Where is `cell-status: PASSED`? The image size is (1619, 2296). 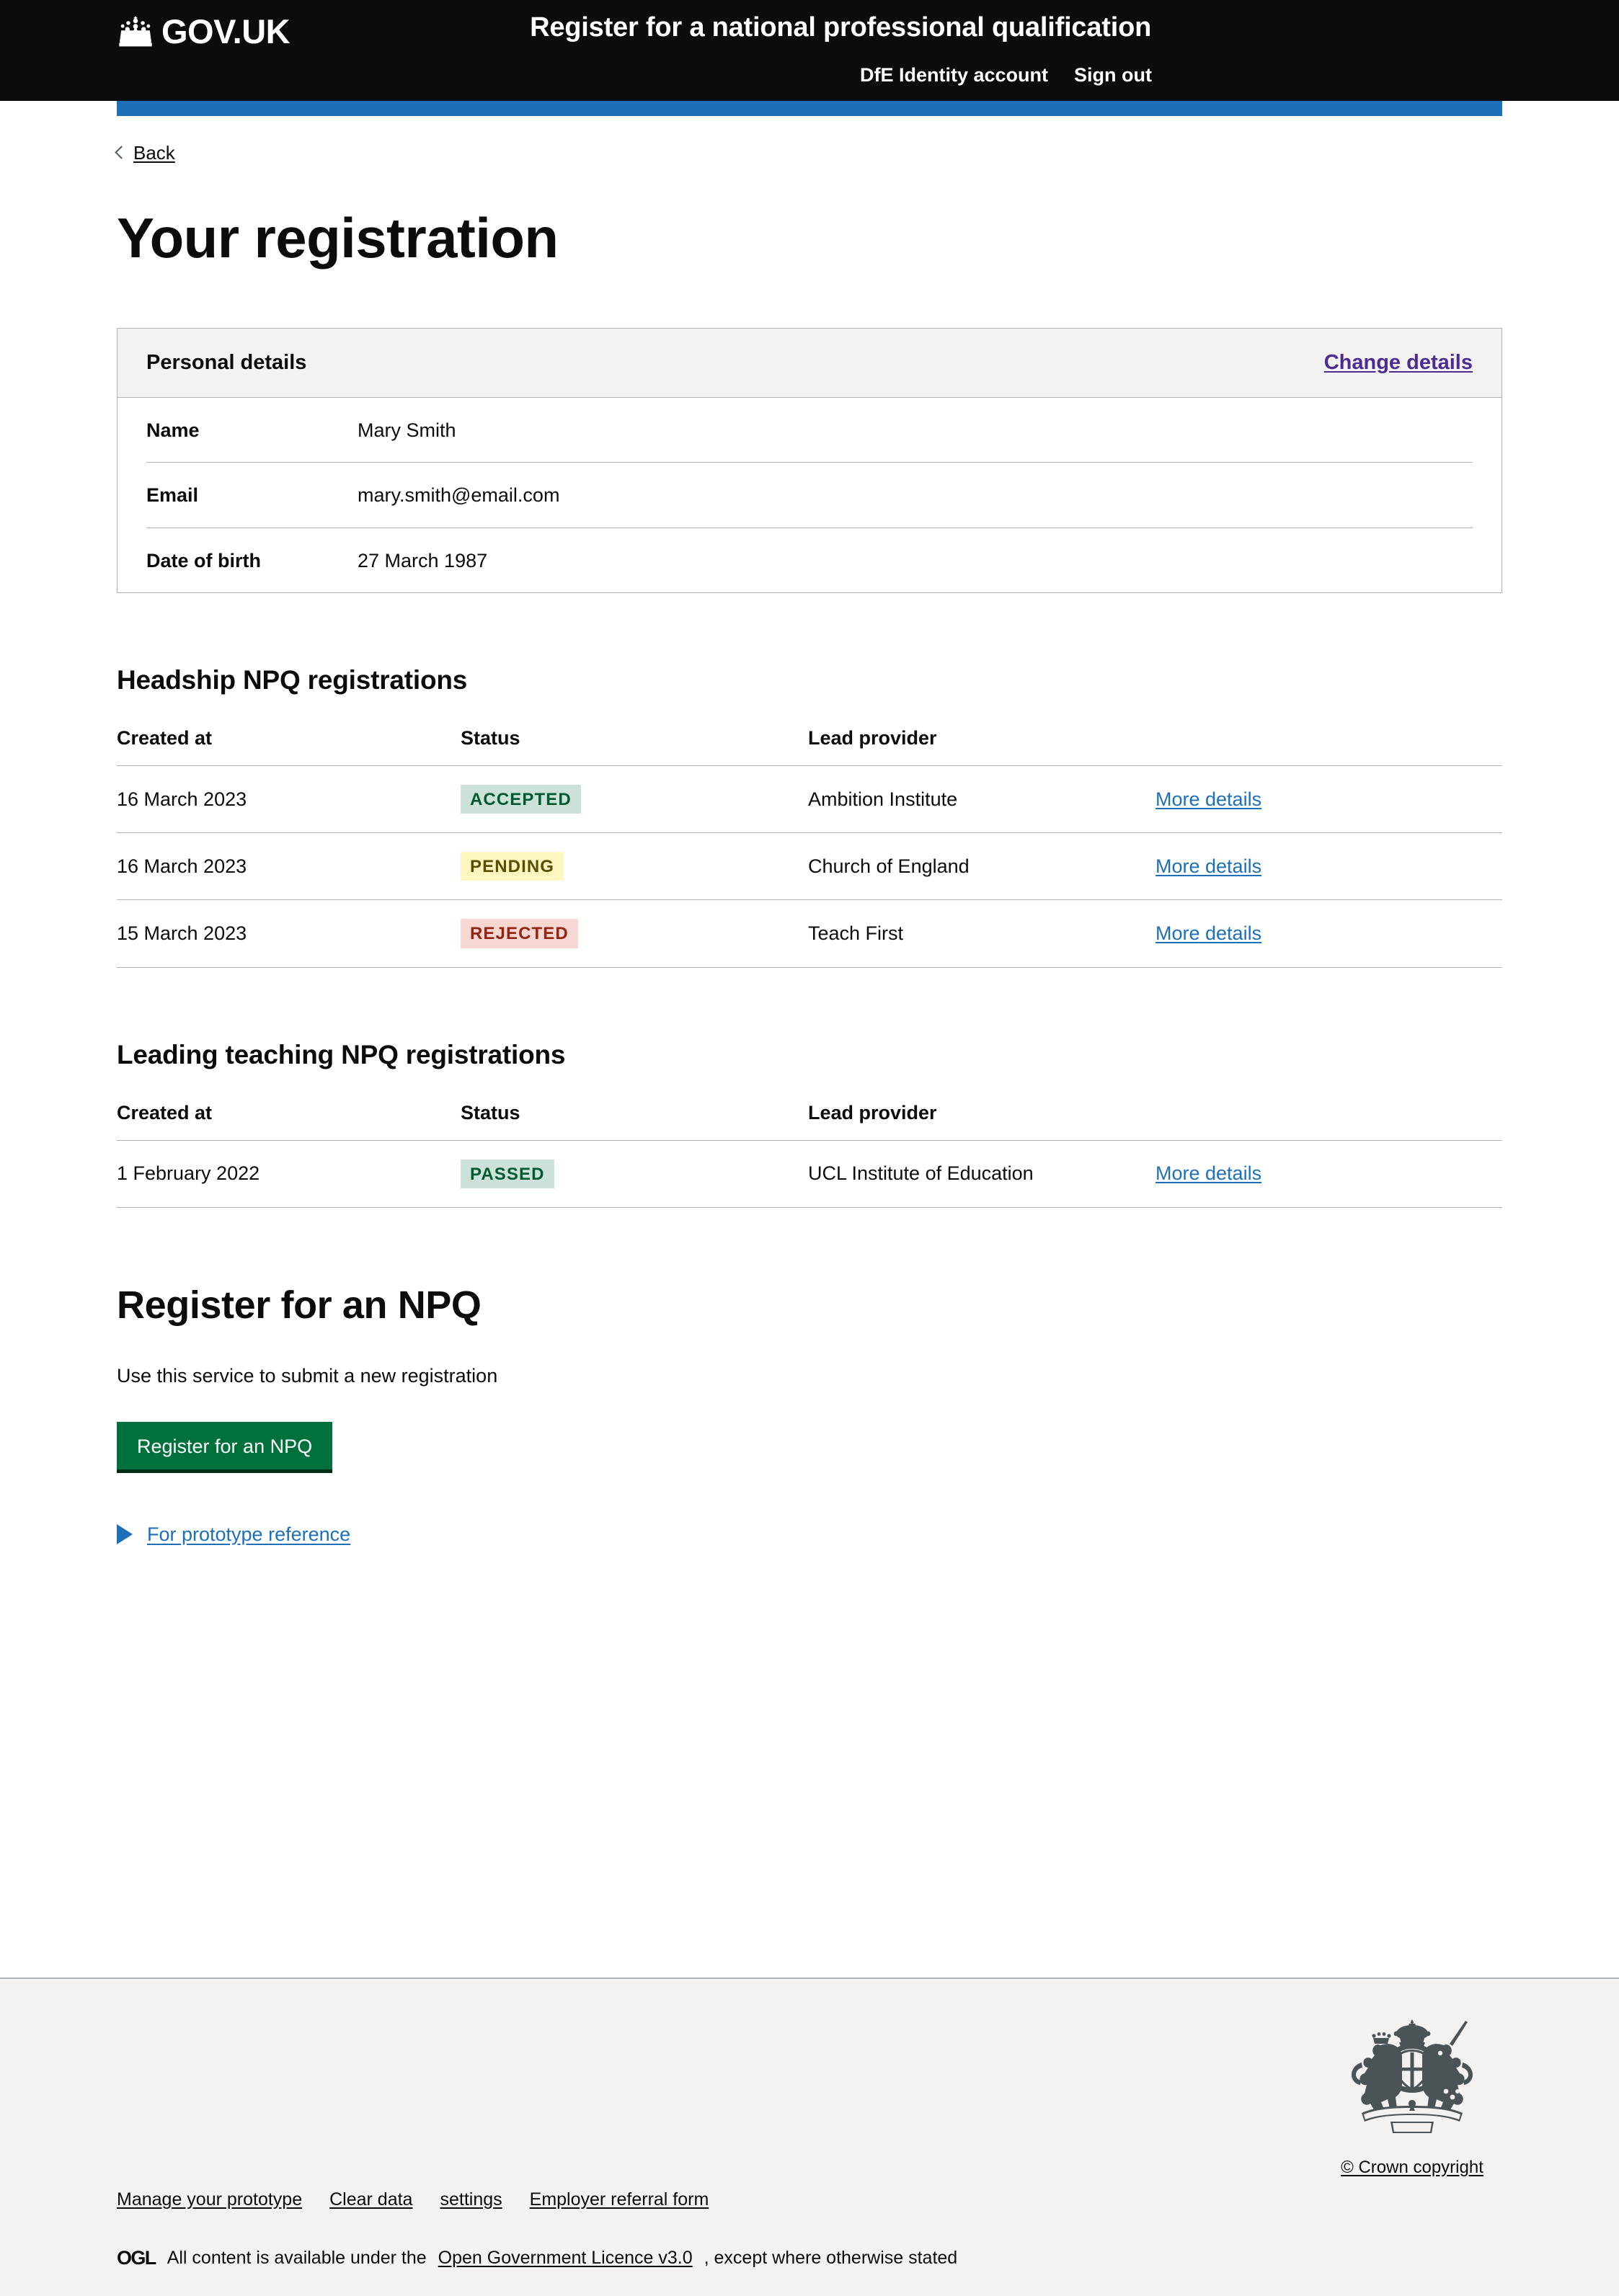
cell-status: PASSED is located at coordinates (634, 1174).